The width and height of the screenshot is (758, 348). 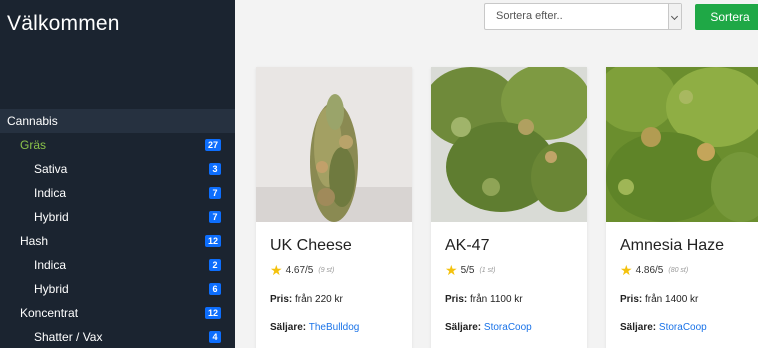 I want to click on chevron-down-icon, so click(x=674, y=16).